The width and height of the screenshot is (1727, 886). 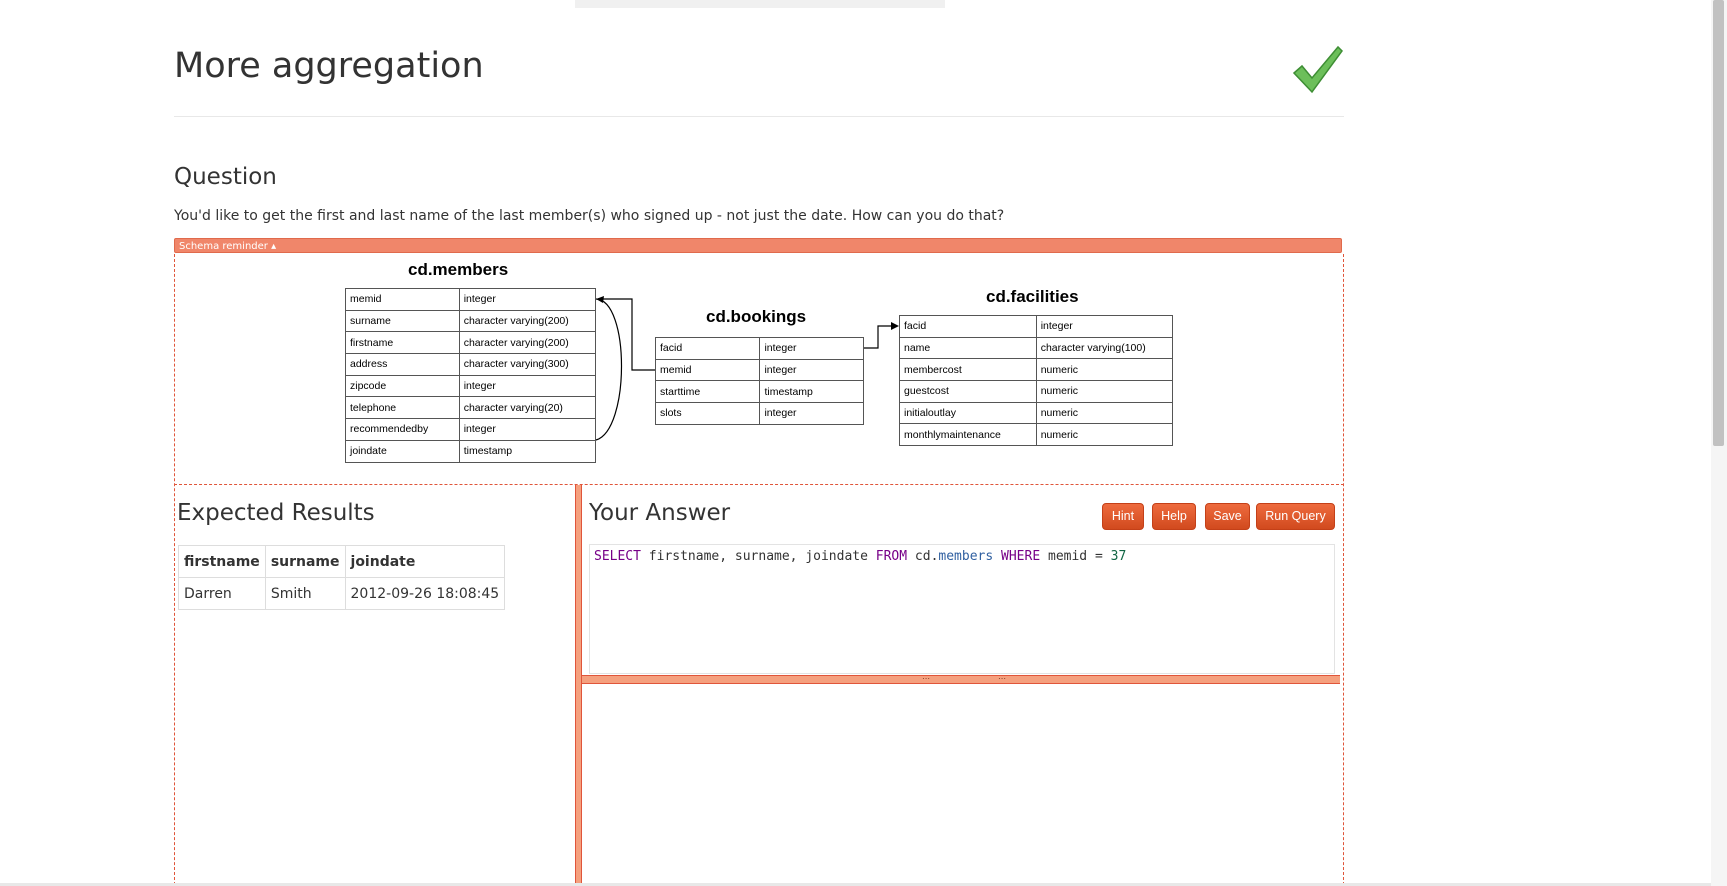 What do you see at coordinates (1295, 516) in the screenshot?
I see `run-query-button: Run Query` at bounding box center [1295, 516].